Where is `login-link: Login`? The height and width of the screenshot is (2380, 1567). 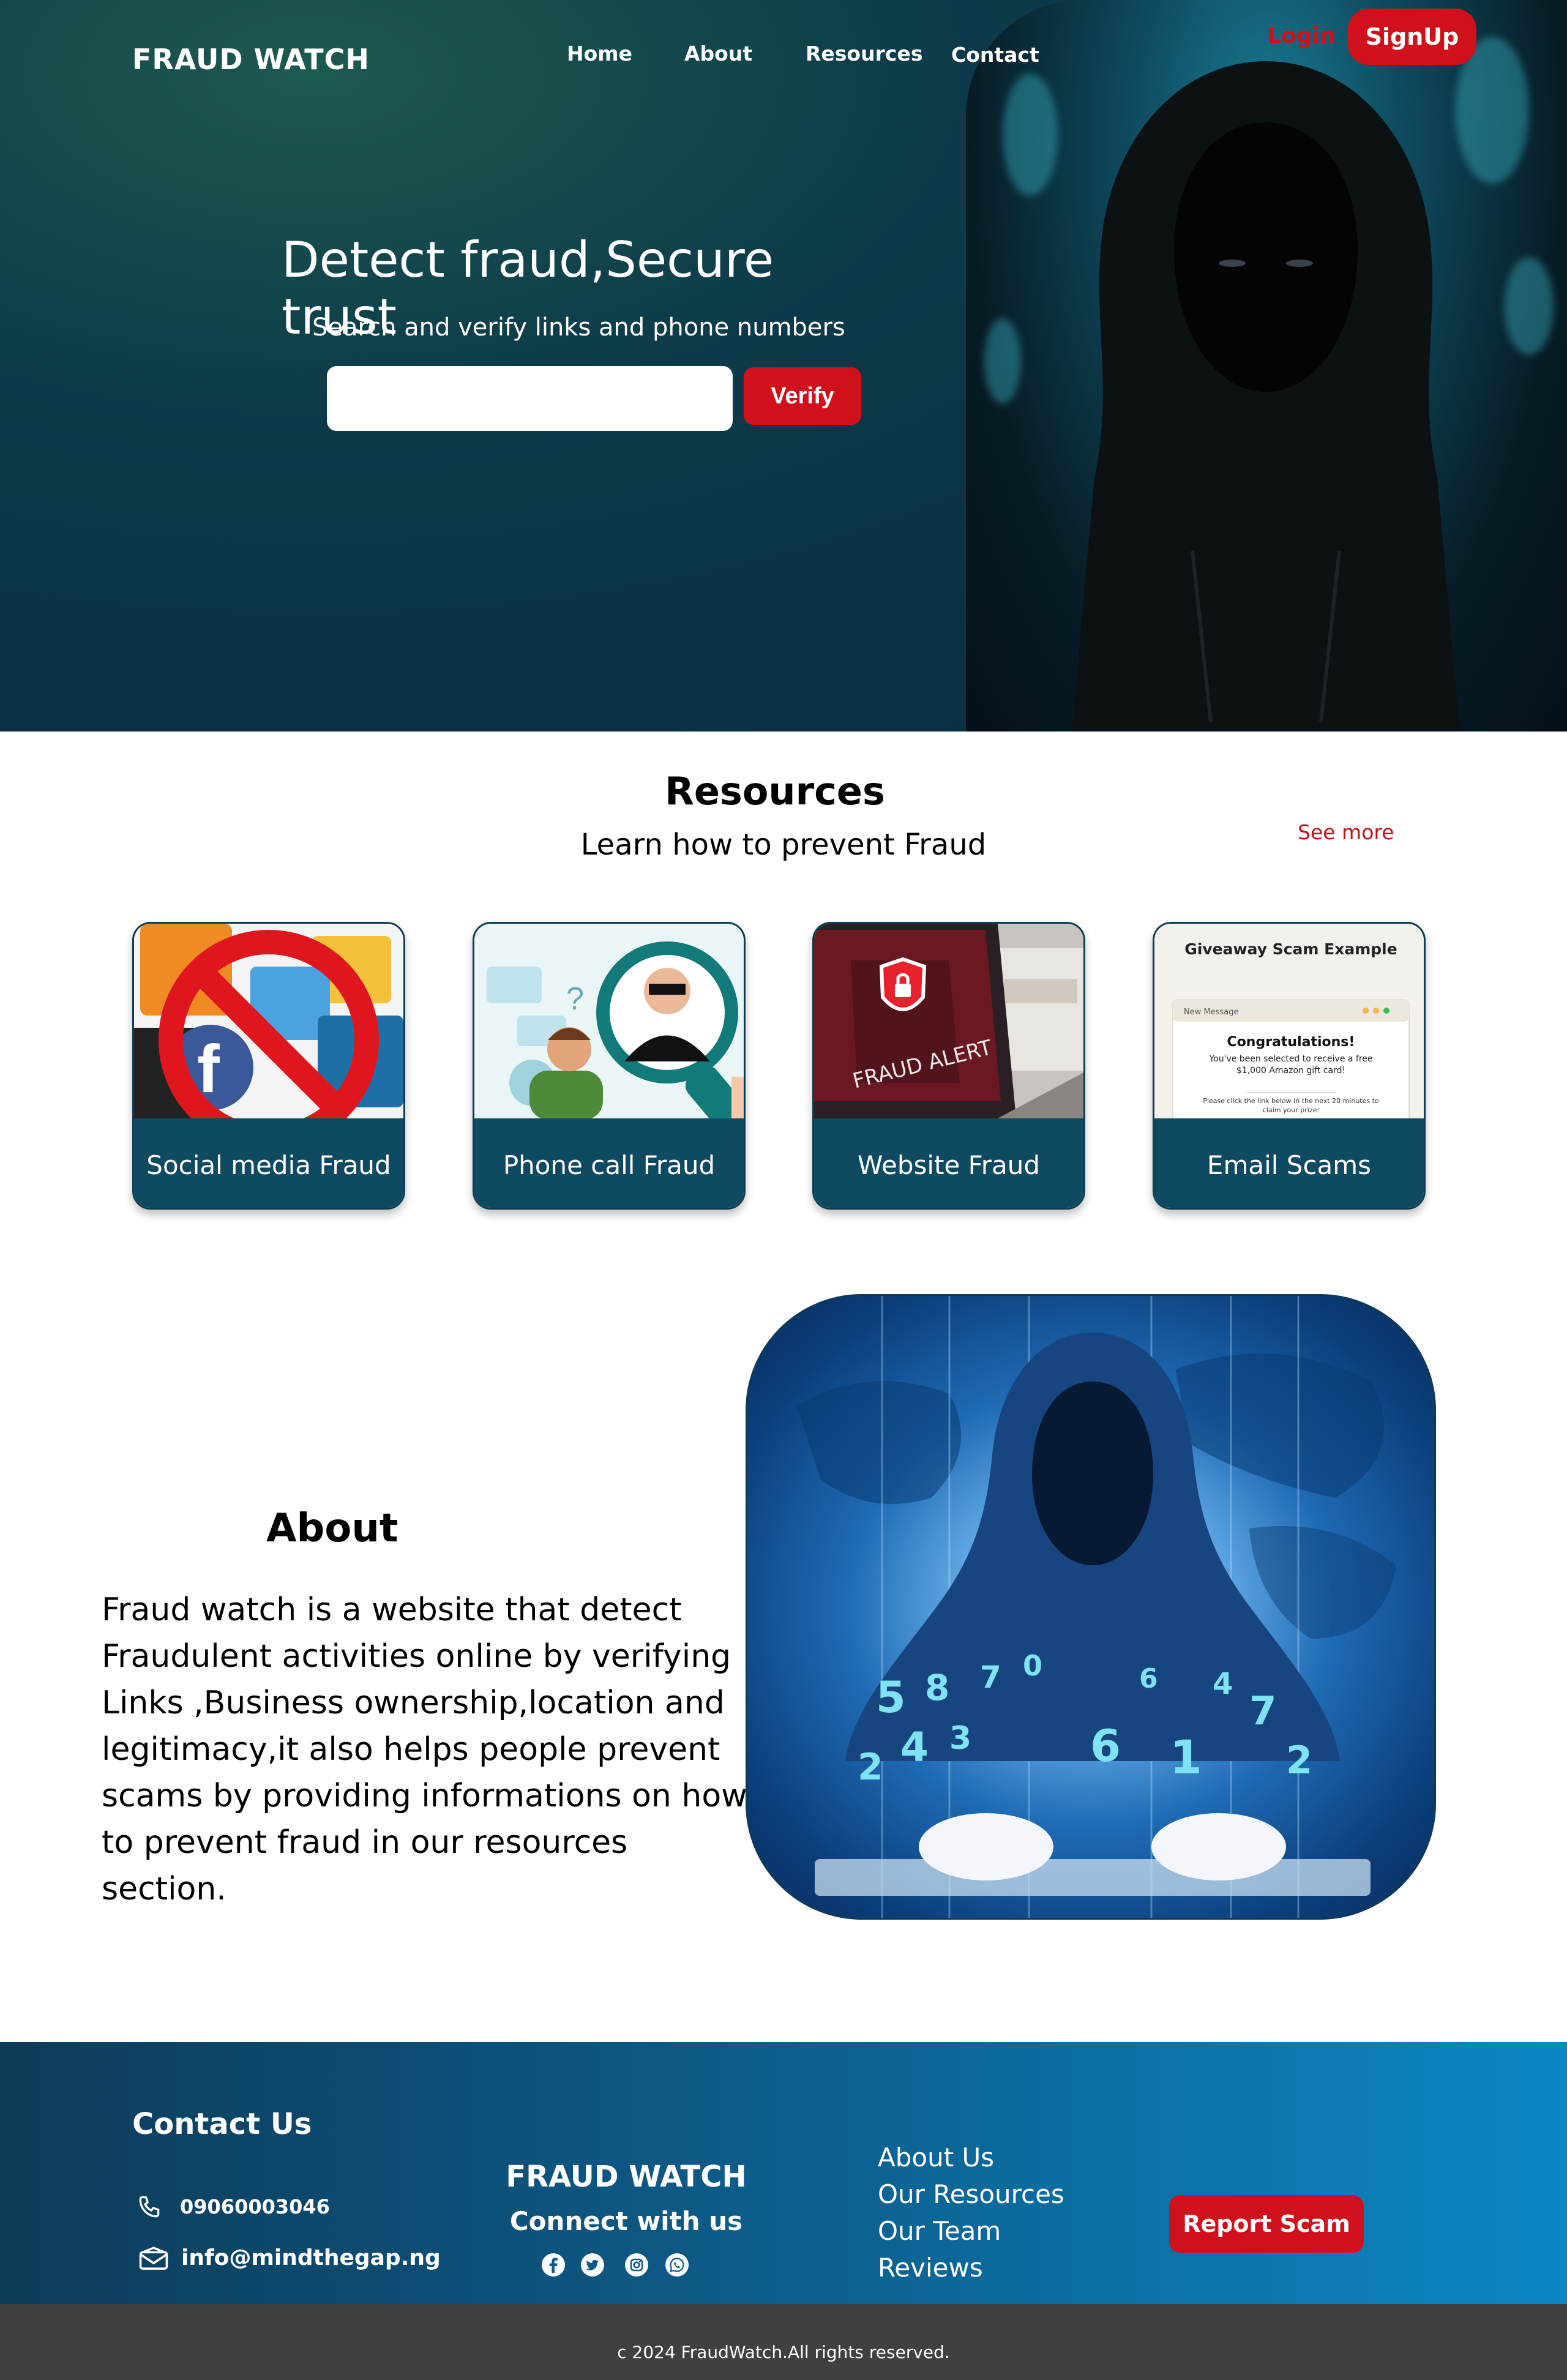 login-link: Login is located at coordinates (1301, 35).